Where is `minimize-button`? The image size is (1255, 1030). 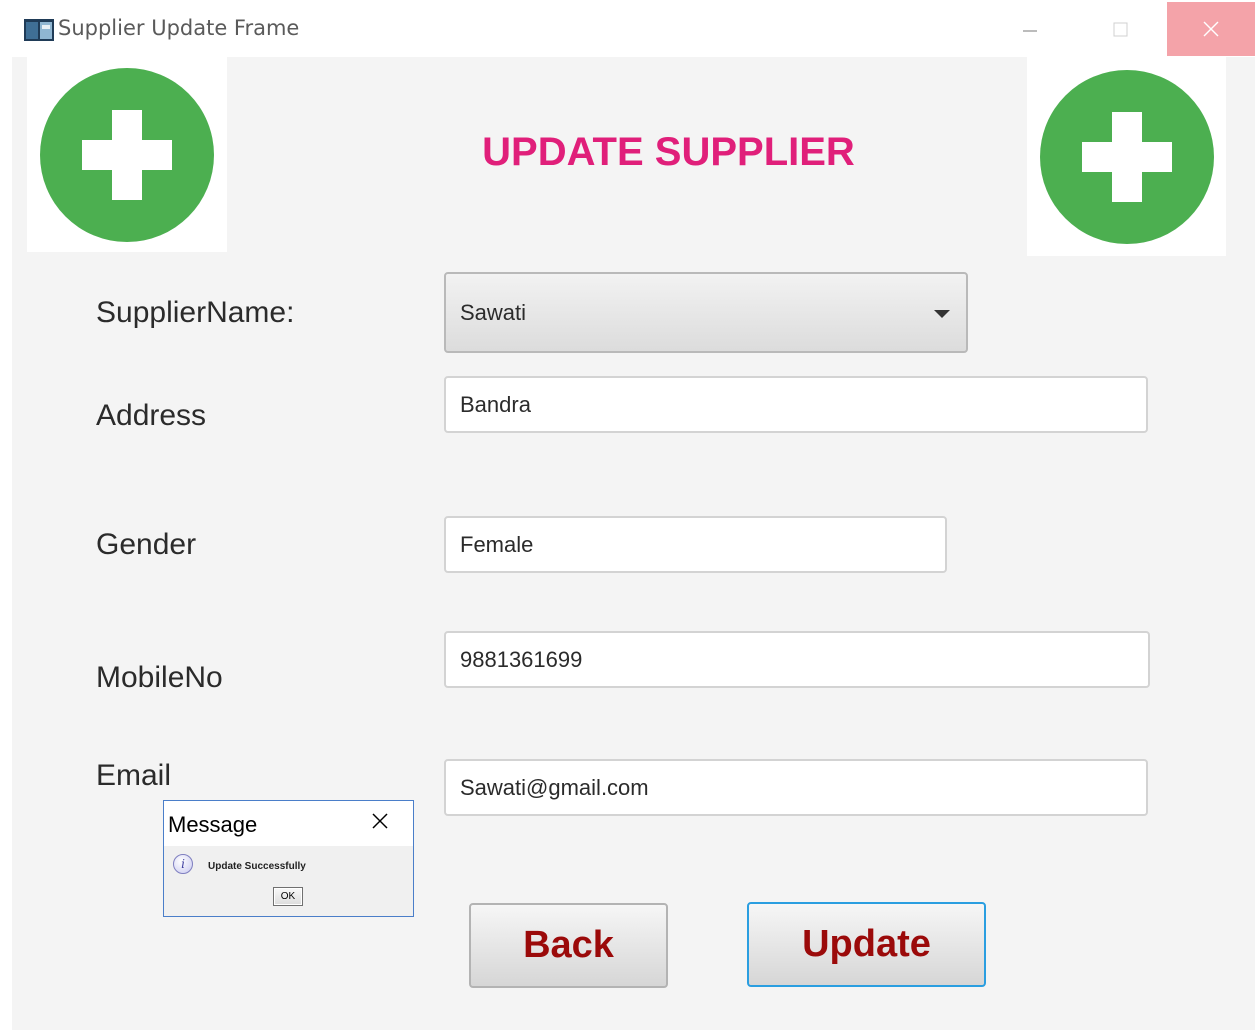
minimize-button is located at coordinates (1030, 29).